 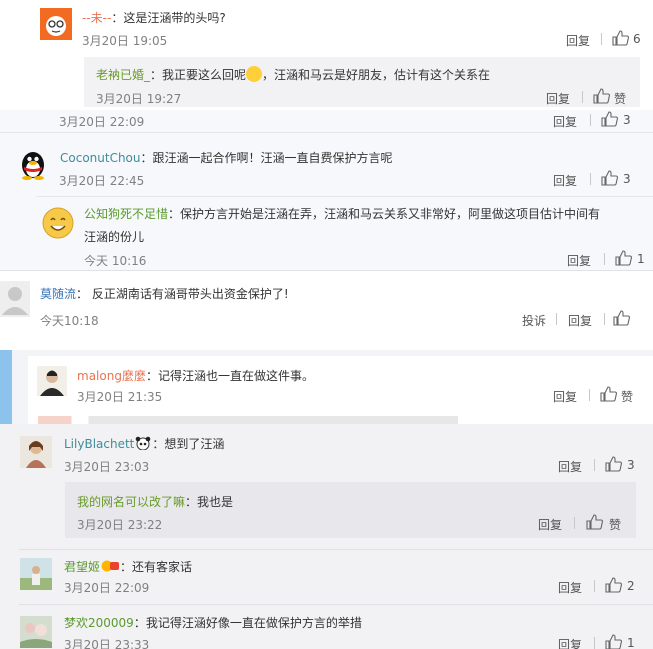 What do you see at coordinates (340, 417) in the screenshot?
I see `cut-off-comment` at bounding box center [340, 417].